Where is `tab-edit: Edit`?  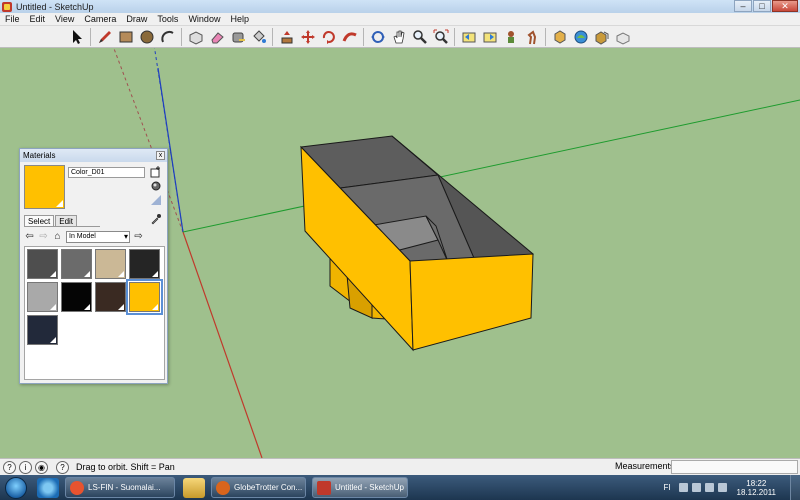 tab-edit: Edit is located at coordinates (66, 220).